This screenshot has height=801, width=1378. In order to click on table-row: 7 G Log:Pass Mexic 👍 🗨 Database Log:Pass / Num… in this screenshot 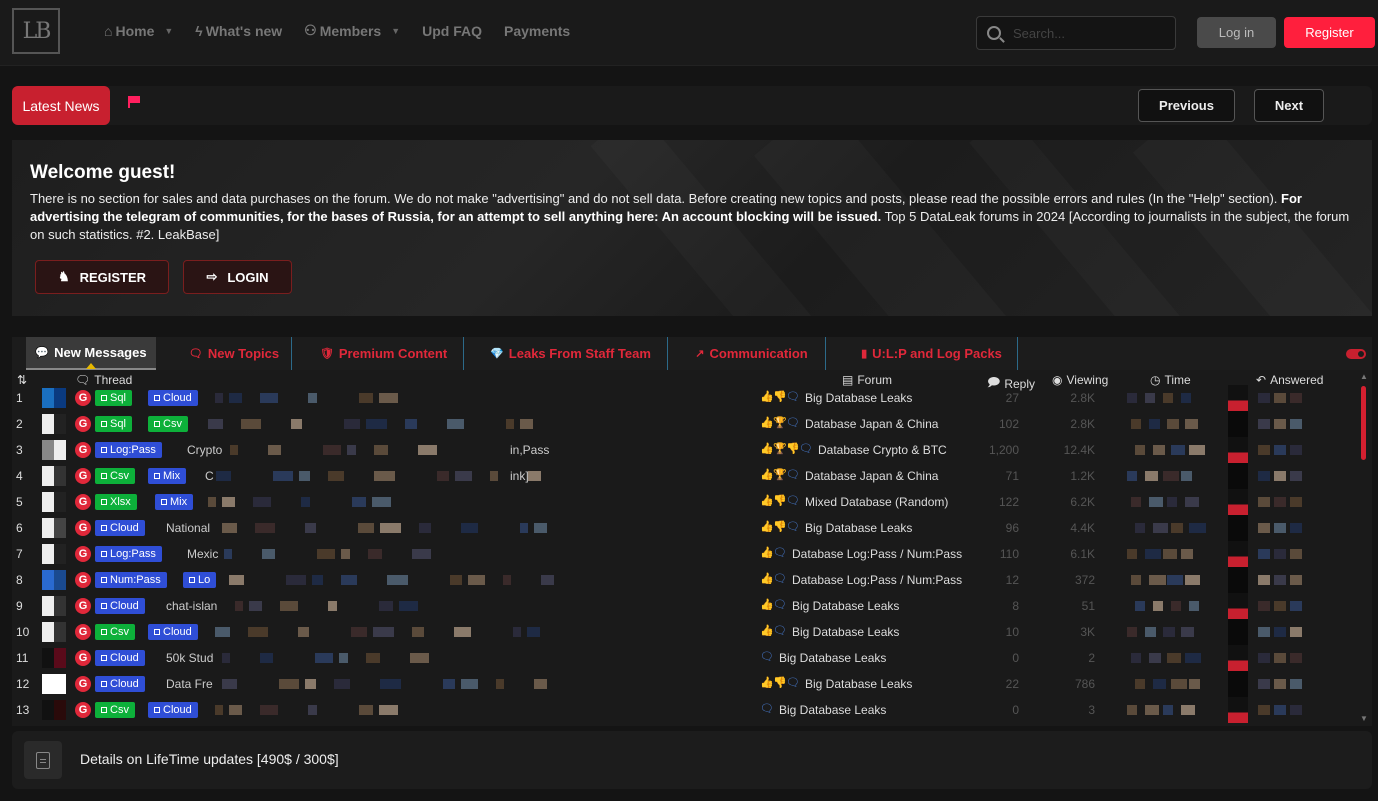, I will do `click(687, 554)`.